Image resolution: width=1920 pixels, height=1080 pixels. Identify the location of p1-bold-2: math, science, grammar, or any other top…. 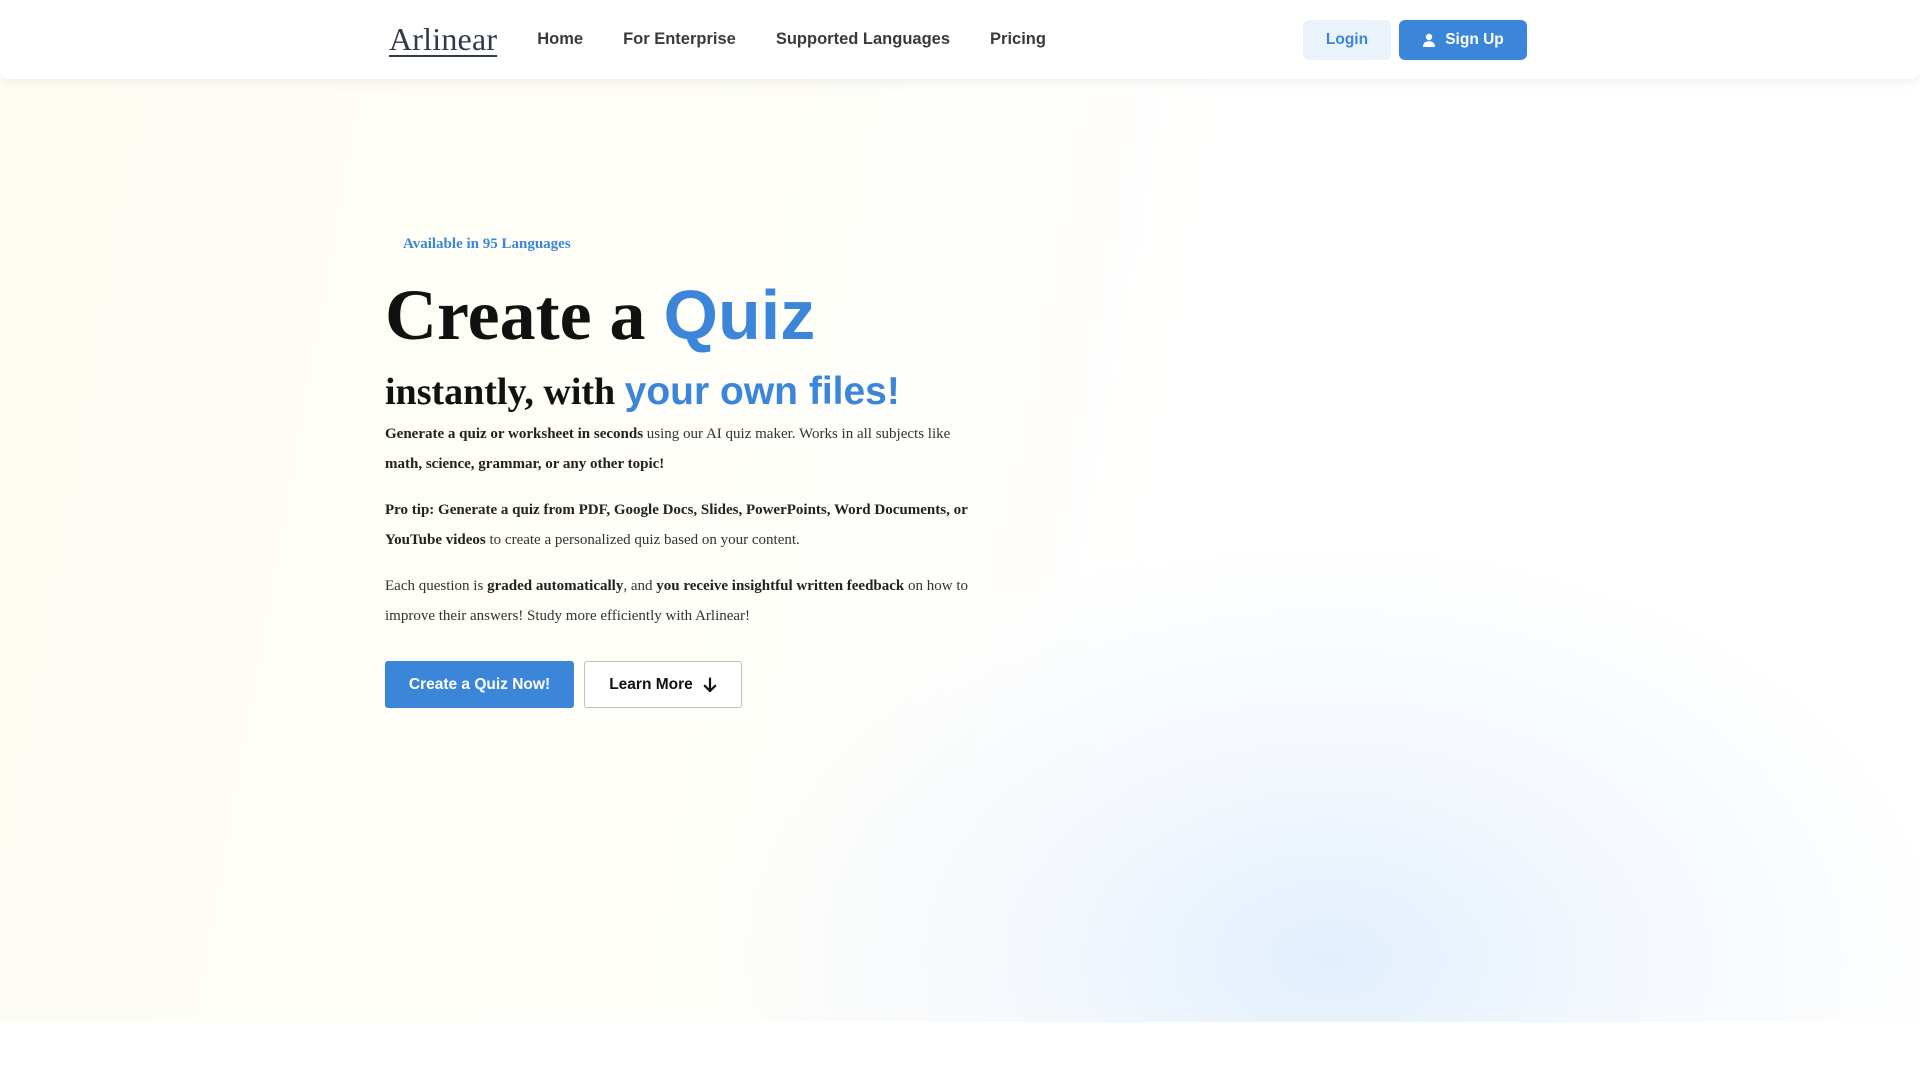
(525, 464).